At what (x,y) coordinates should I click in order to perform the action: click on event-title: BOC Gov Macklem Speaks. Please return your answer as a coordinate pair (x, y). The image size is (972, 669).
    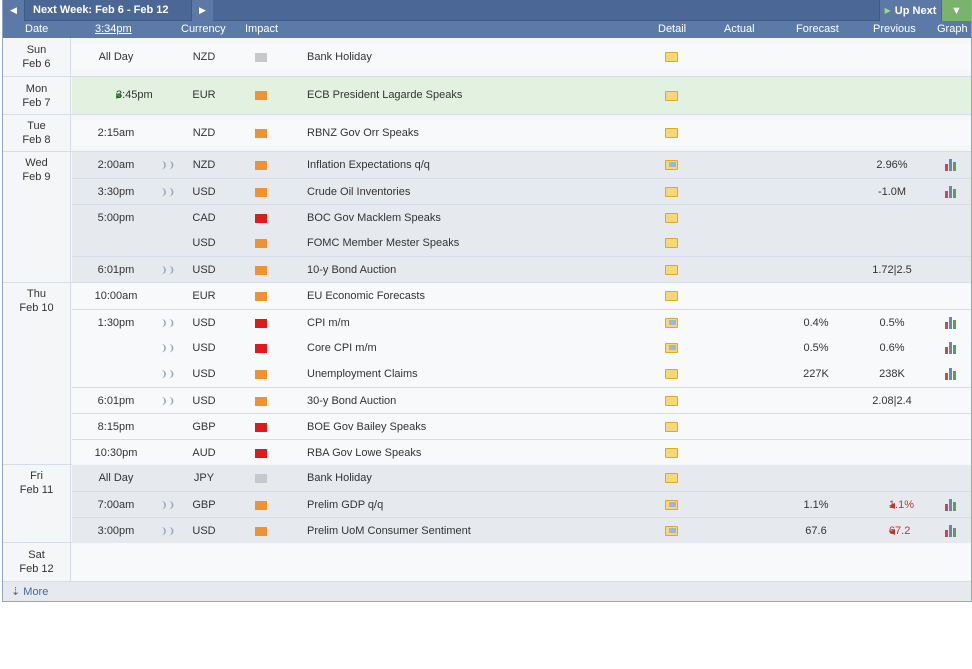
    Looking at the image, I should click on (374, 218).